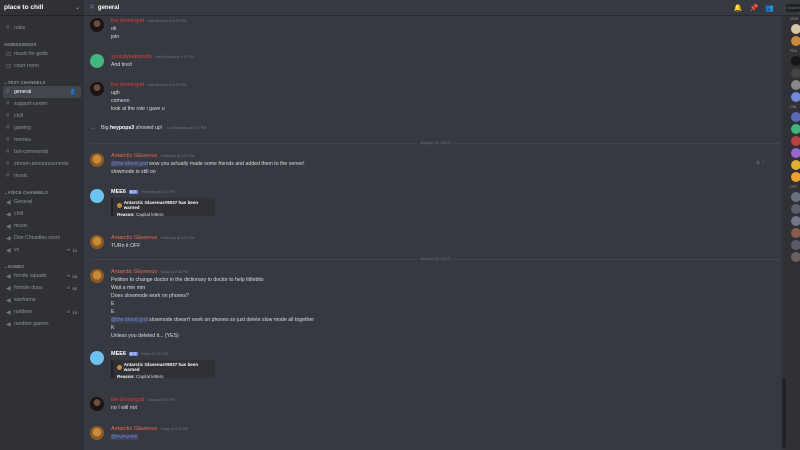  I want to click on timestamp: Yesterday at 4:21 PM, so click(157, 192).